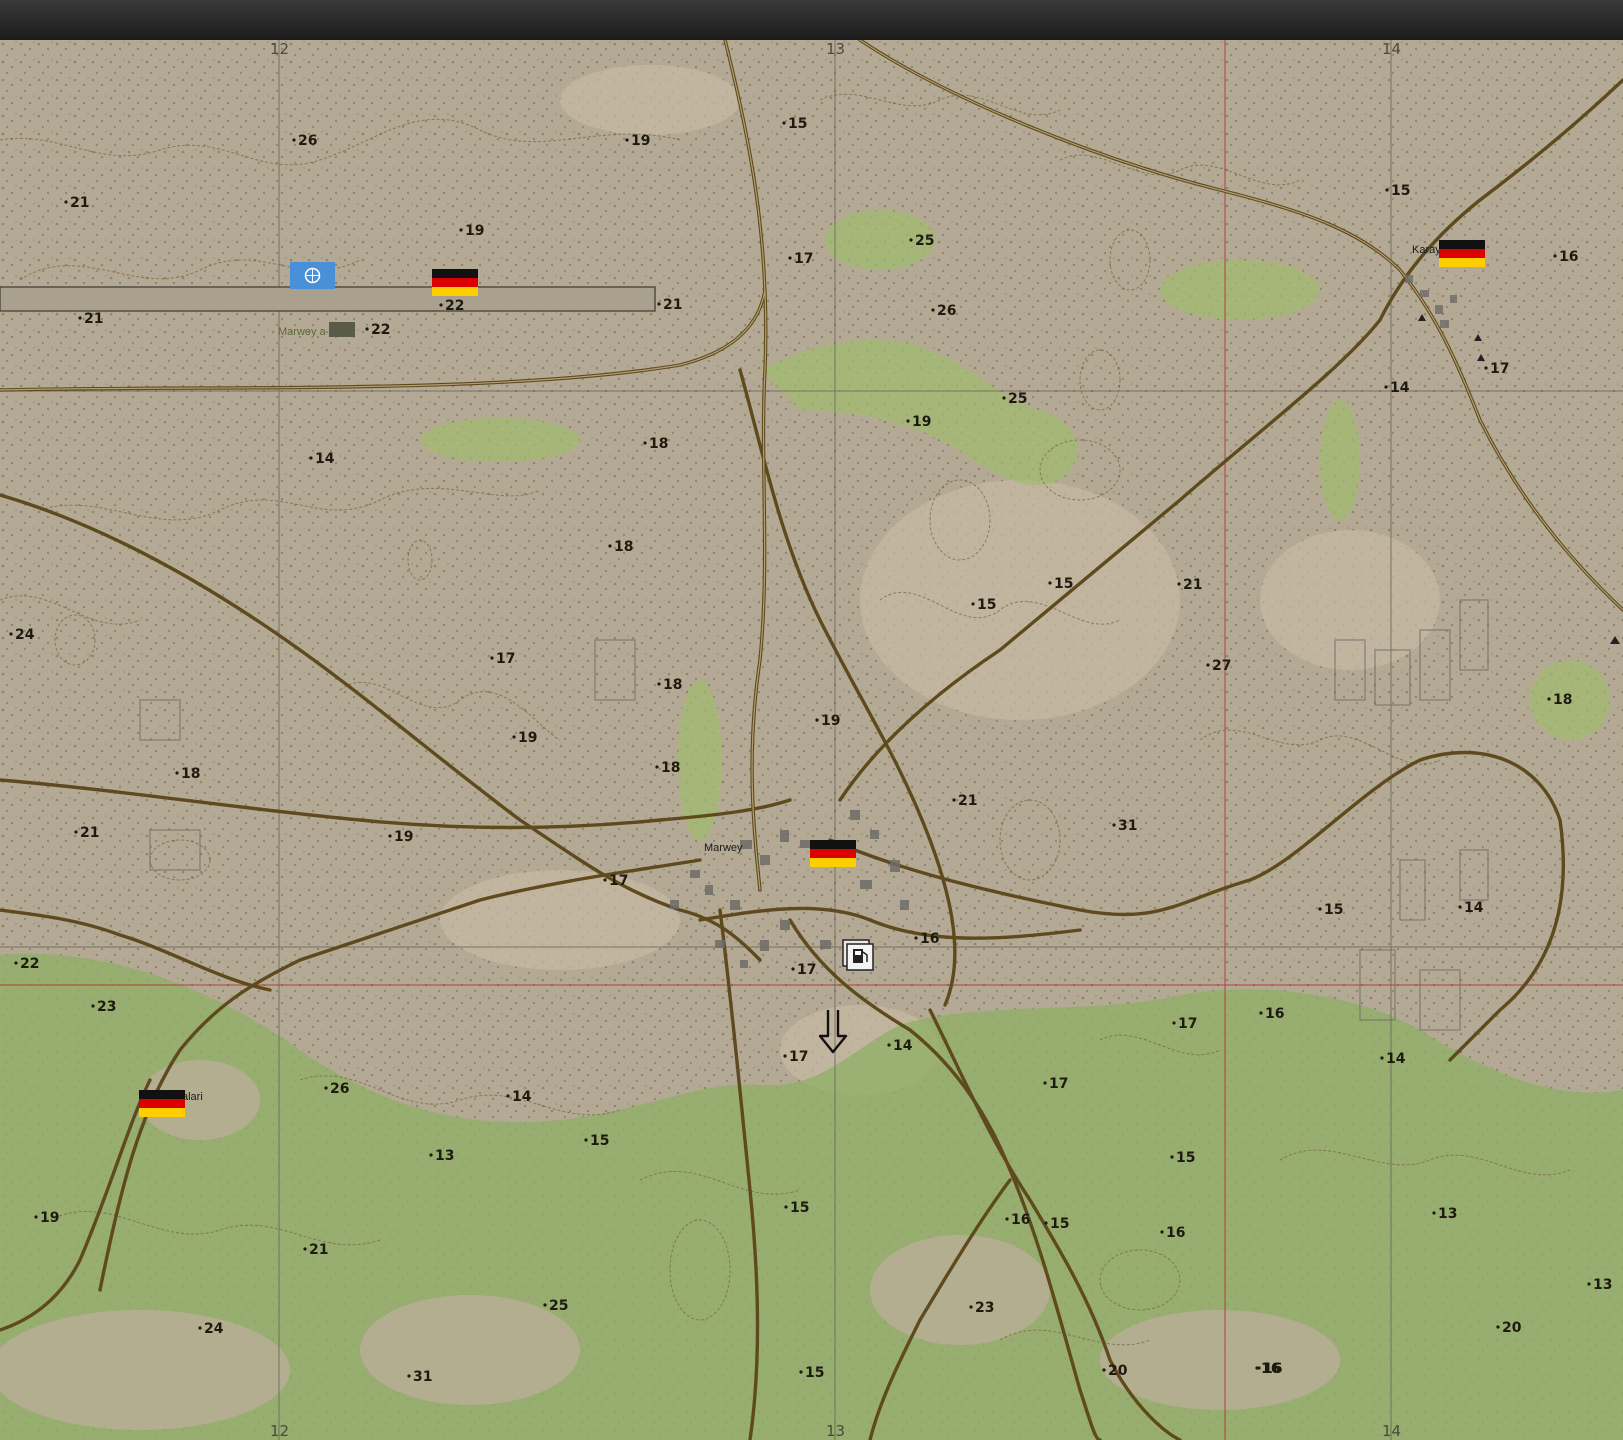  Describe the element at coordinates (318, 1250) in the screenshot. I see `elevation-label: 21` at that location.